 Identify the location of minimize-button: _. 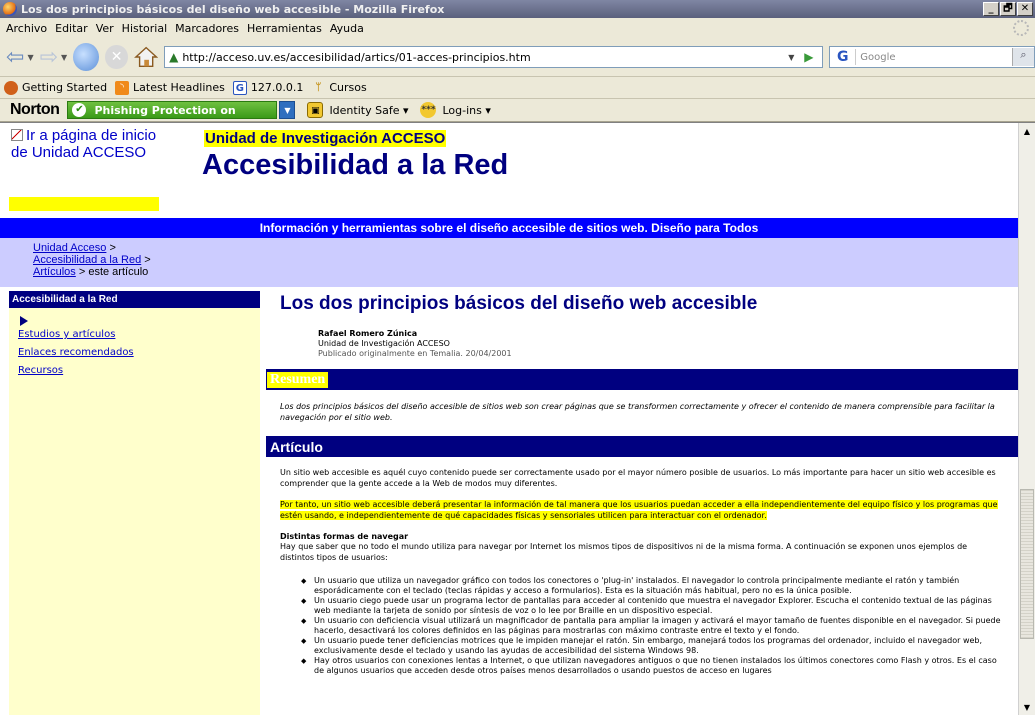
(991, 9).